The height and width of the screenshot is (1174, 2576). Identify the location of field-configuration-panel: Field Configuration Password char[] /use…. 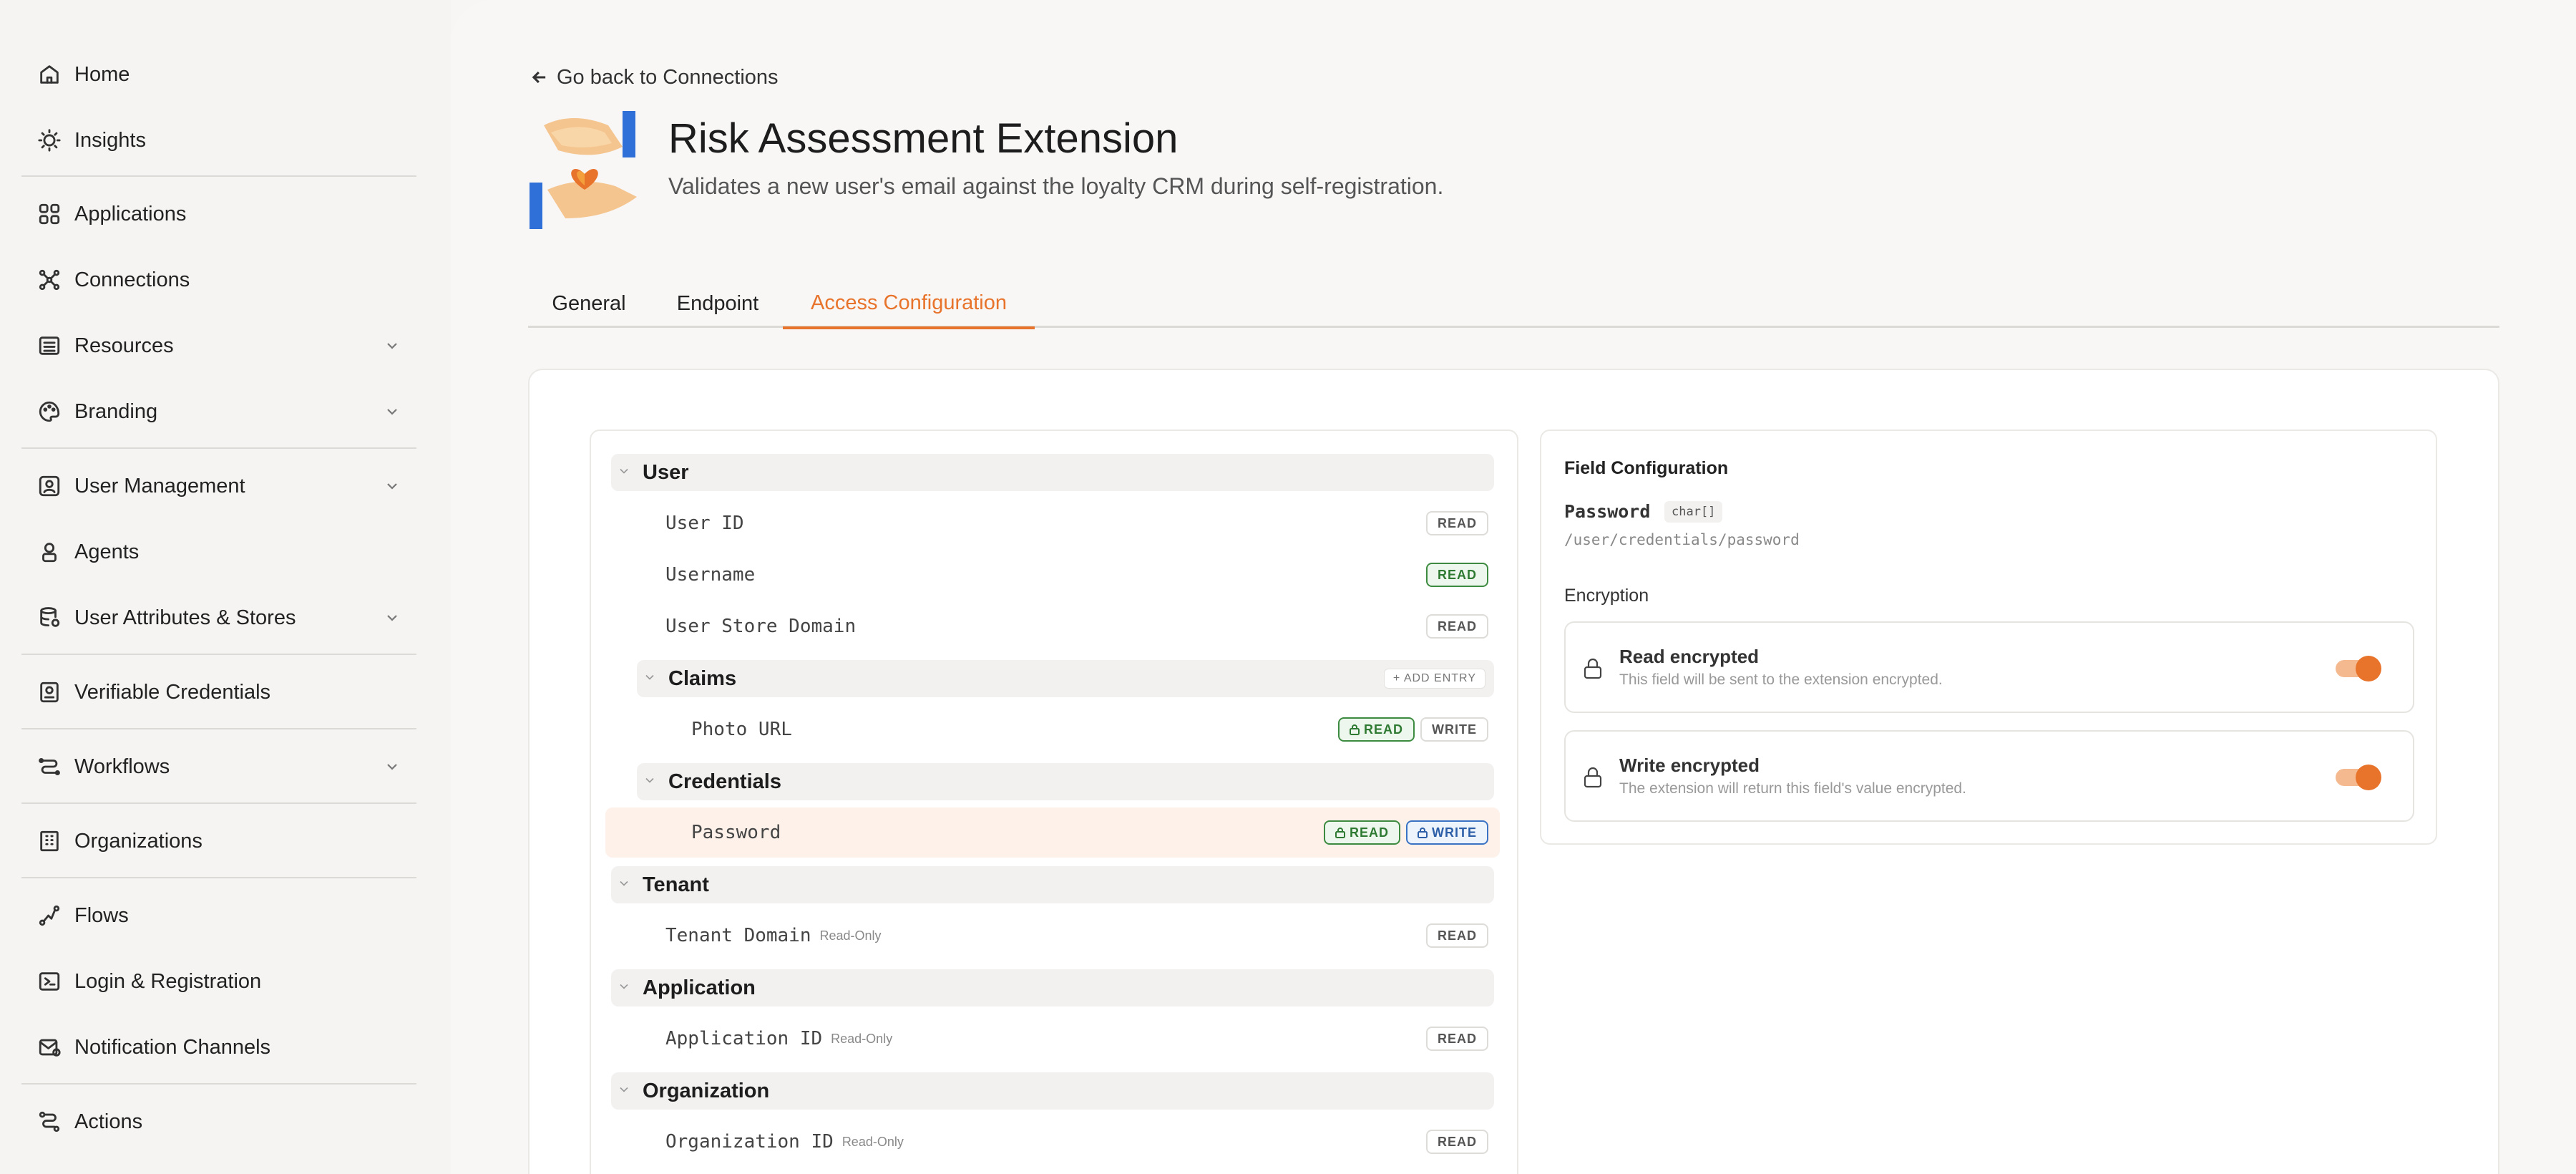
(1988, 637).